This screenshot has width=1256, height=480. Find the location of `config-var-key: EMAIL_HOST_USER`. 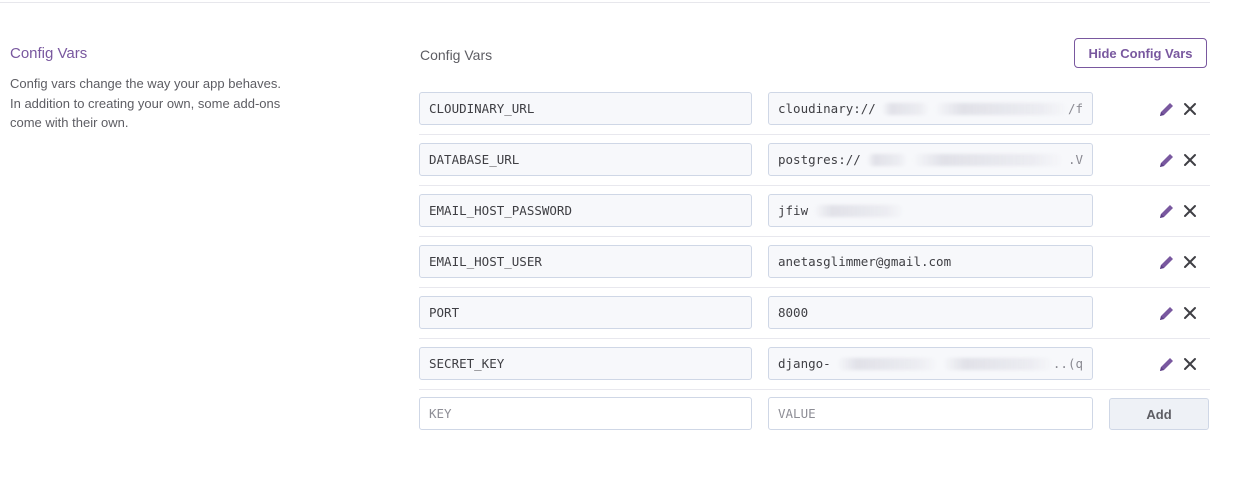

config-var-key: EMAIL_HOST_USER is located at coordinates (485, 261).